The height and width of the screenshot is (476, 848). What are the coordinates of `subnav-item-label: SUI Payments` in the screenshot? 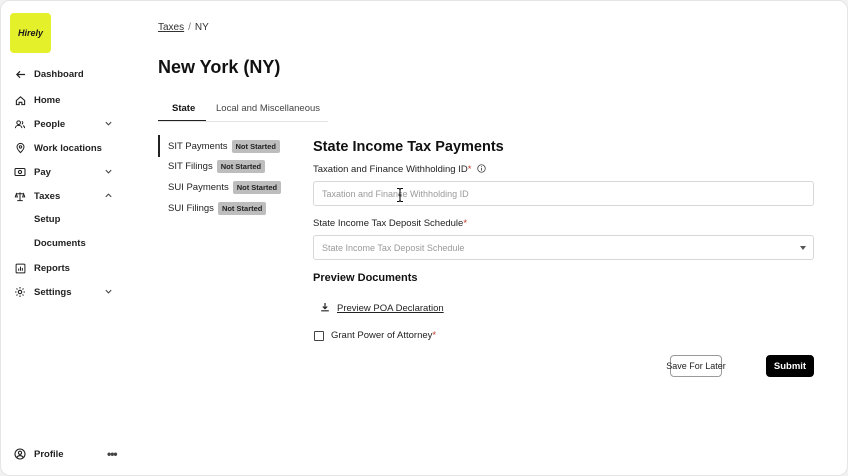 It's located at (198, 187).